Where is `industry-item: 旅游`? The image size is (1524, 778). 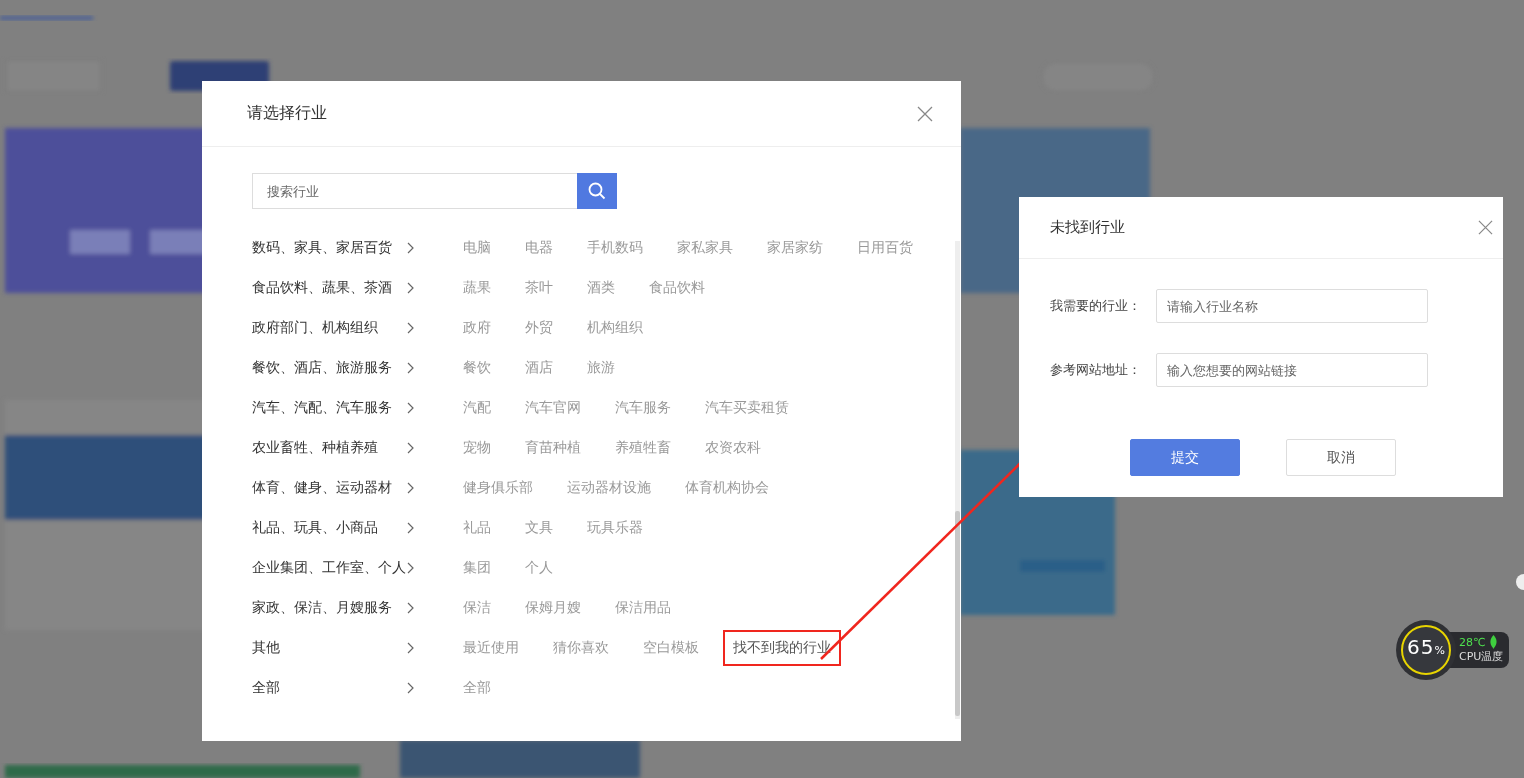 industry-item: 旅游 is located at coordinates (601, 368).